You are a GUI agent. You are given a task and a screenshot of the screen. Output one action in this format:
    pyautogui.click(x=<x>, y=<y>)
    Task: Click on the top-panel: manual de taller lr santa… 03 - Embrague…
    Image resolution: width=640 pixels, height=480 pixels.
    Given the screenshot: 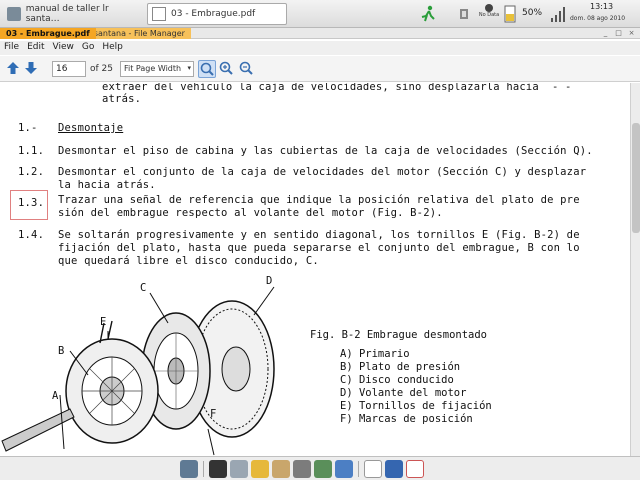 What is the action you would take?
    pyautogui.click(x=320, y=14)
    